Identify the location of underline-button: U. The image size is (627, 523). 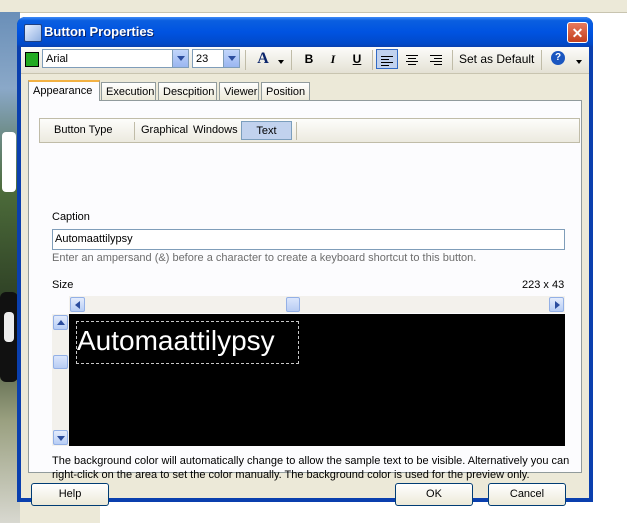
(357, 59).